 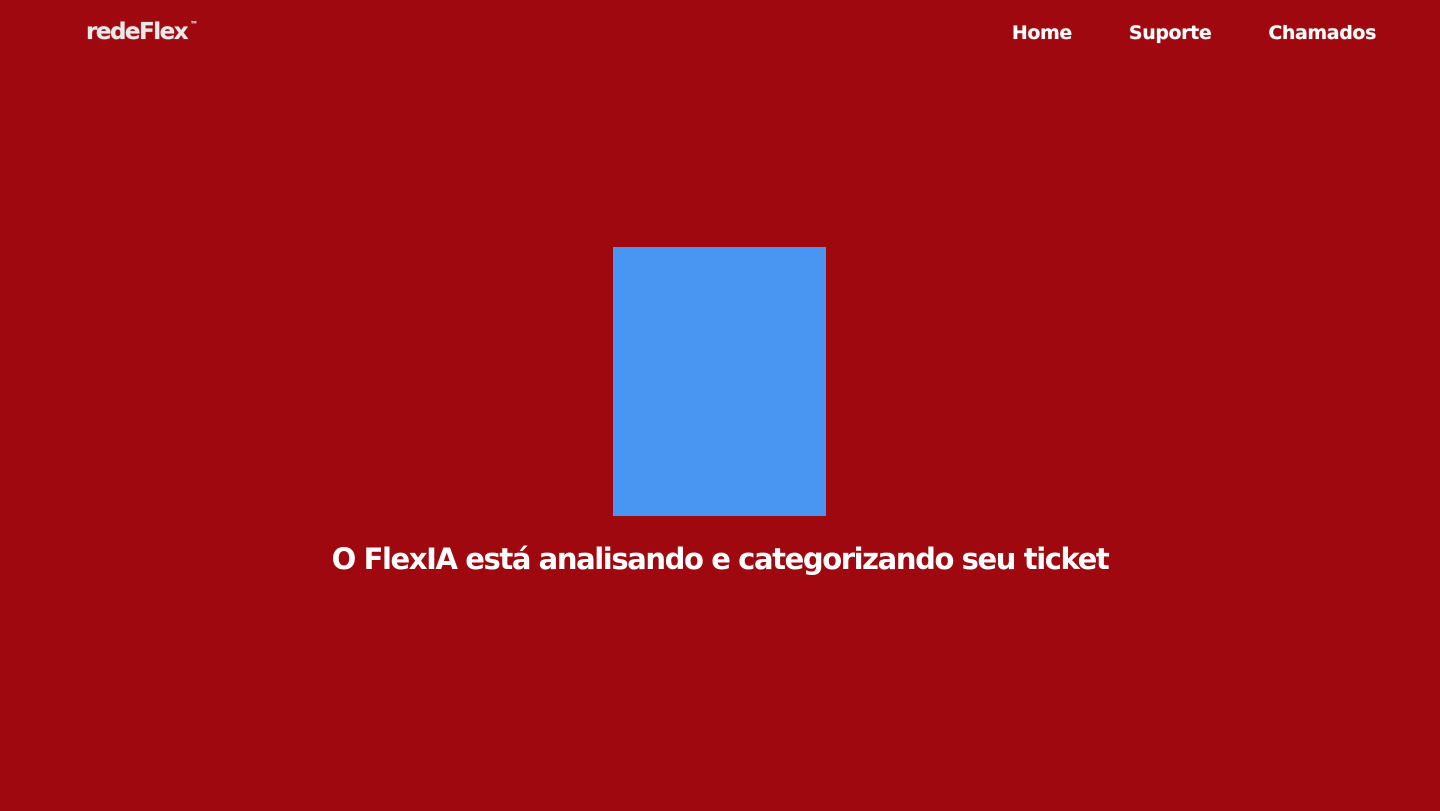 I want to click on redeflex-logo: redeFlex ™, so click(x=142, y=33).